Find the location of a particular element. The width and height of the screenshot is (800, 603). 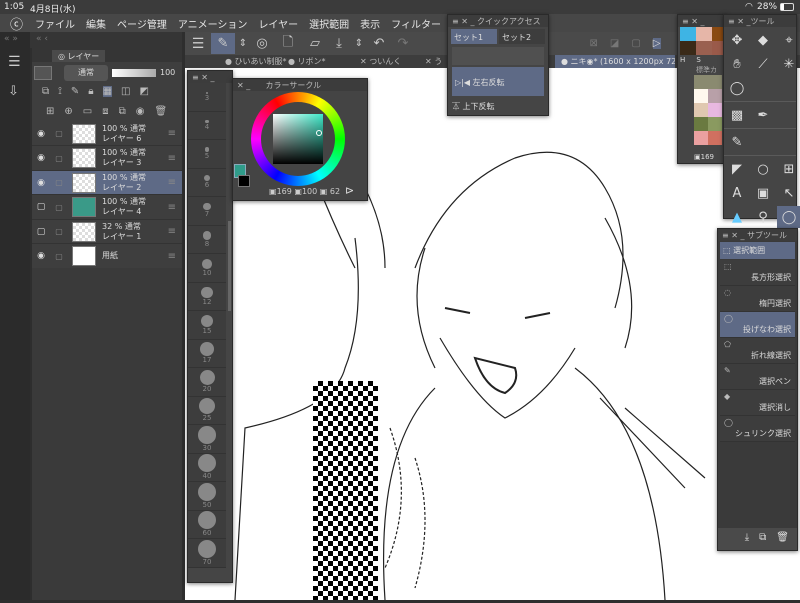

brush-size-item: 7 is located at coordinates (207, 211).